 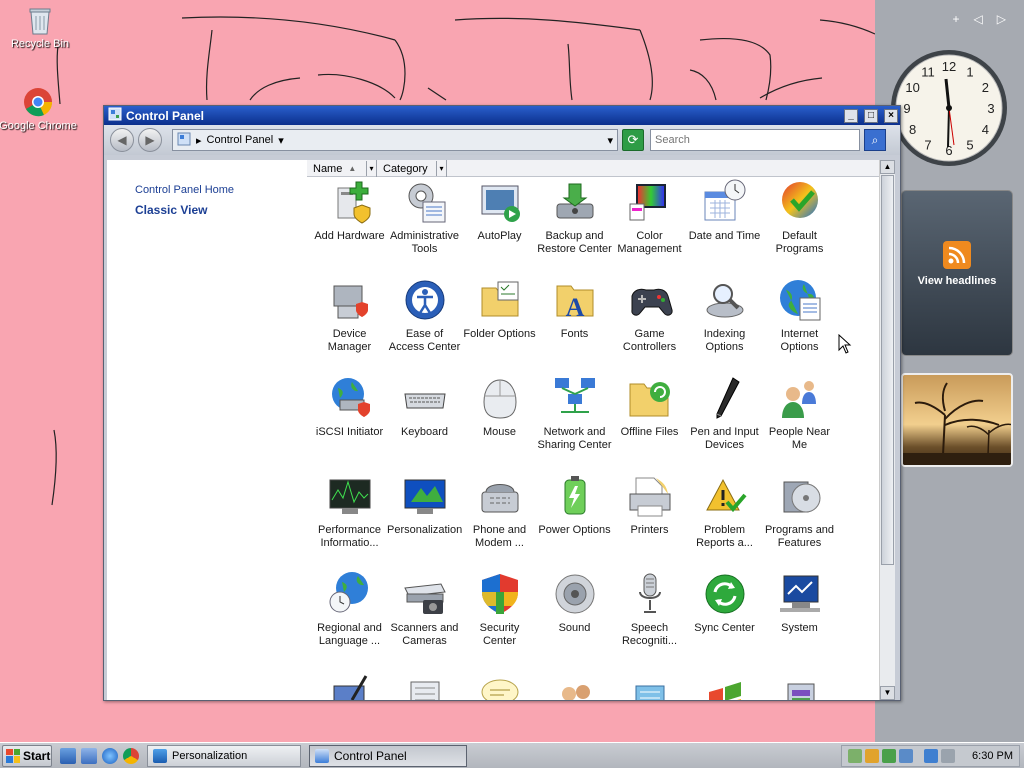 What do you see at coordinates (649, 217) in the screenshot?
I see `control-panel-item: Color Management` at bounding box center [649, 217].